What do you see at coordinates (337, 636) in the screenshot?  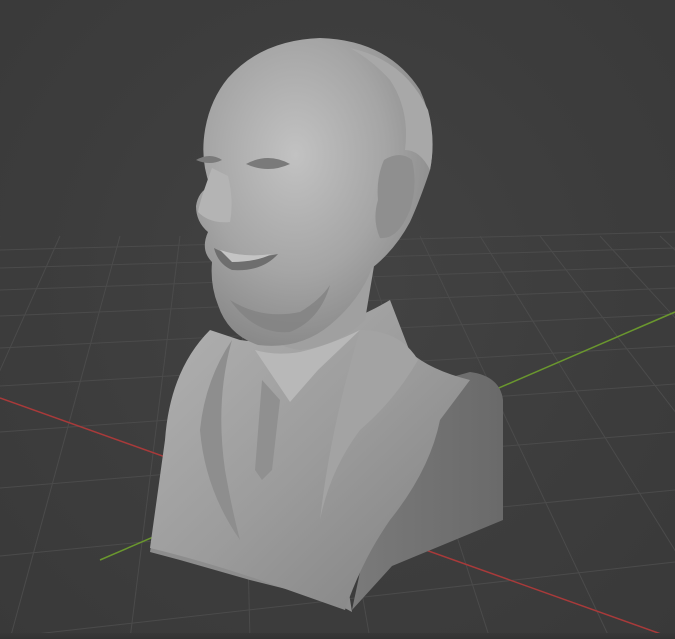 I see `viewport-bottom-edge` at bounding box center [337, 636].